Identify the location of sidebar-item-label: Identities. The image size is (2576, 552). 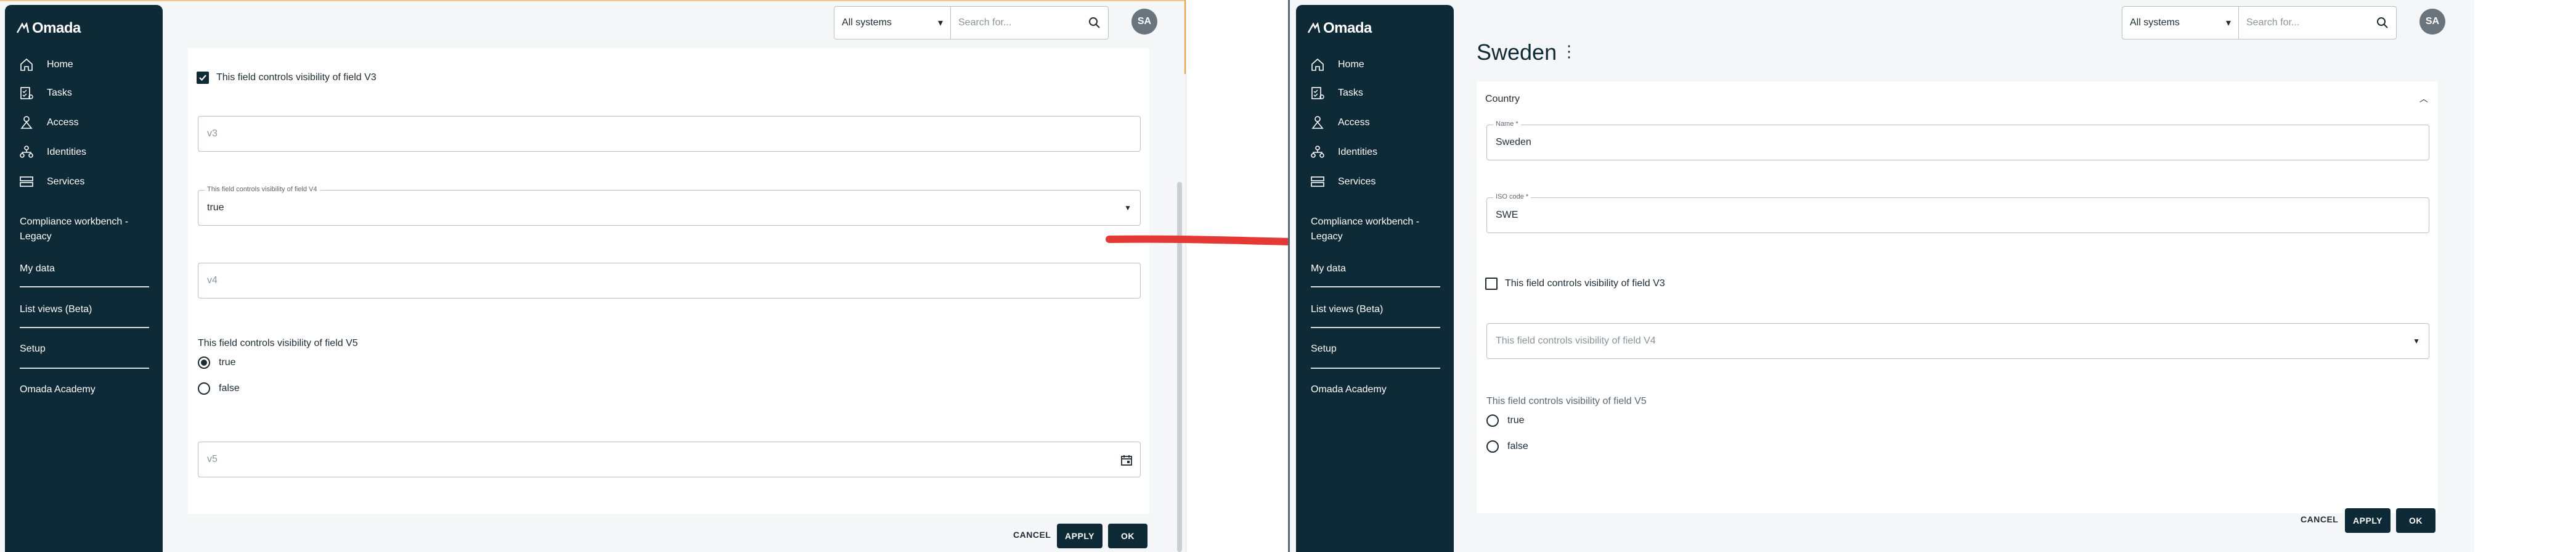
(1358, 152).